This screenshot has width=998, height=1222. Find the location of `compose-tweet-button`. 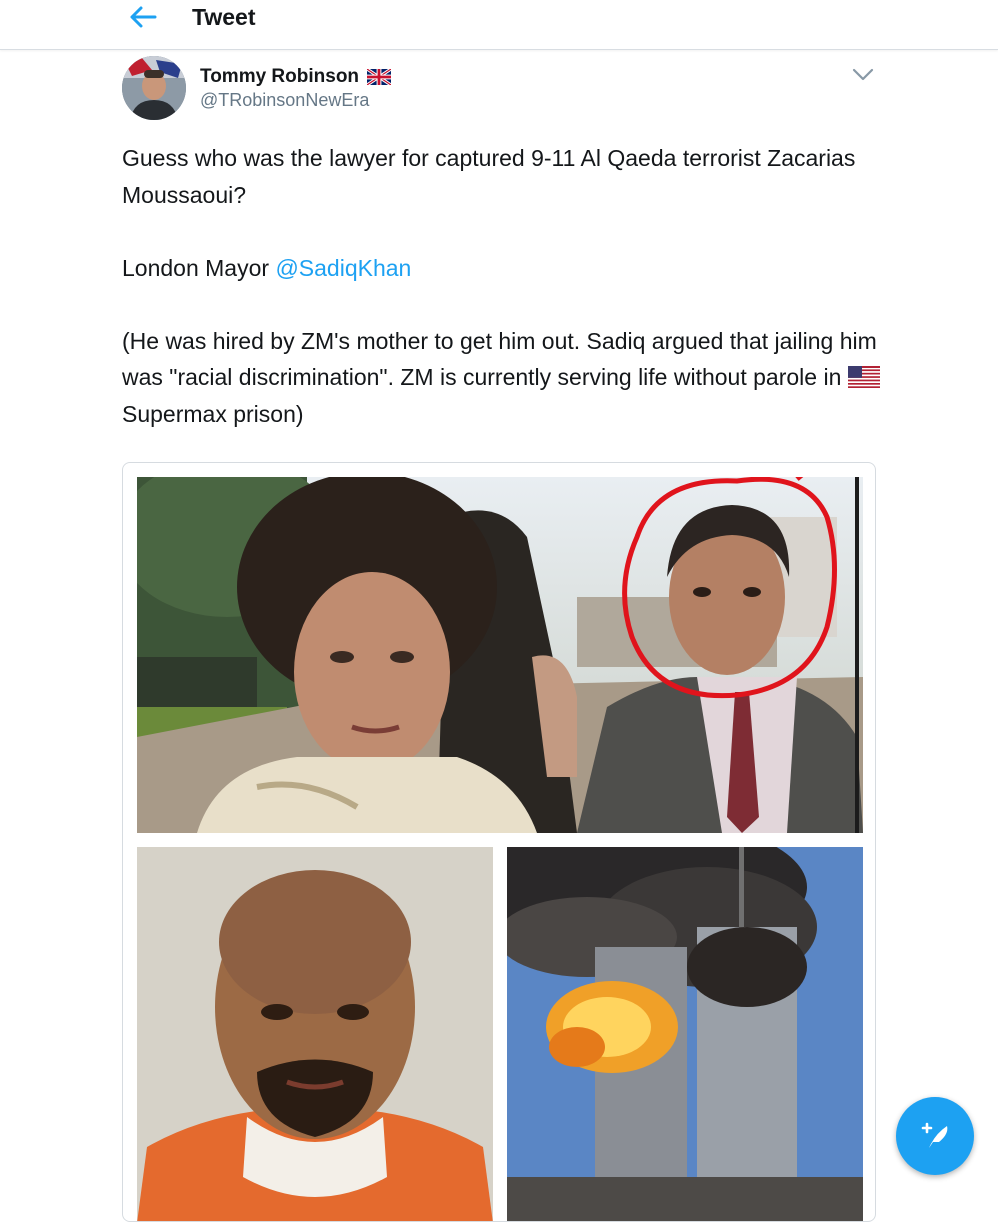

compose-tweet-button is located at coordinates (935, 1136).